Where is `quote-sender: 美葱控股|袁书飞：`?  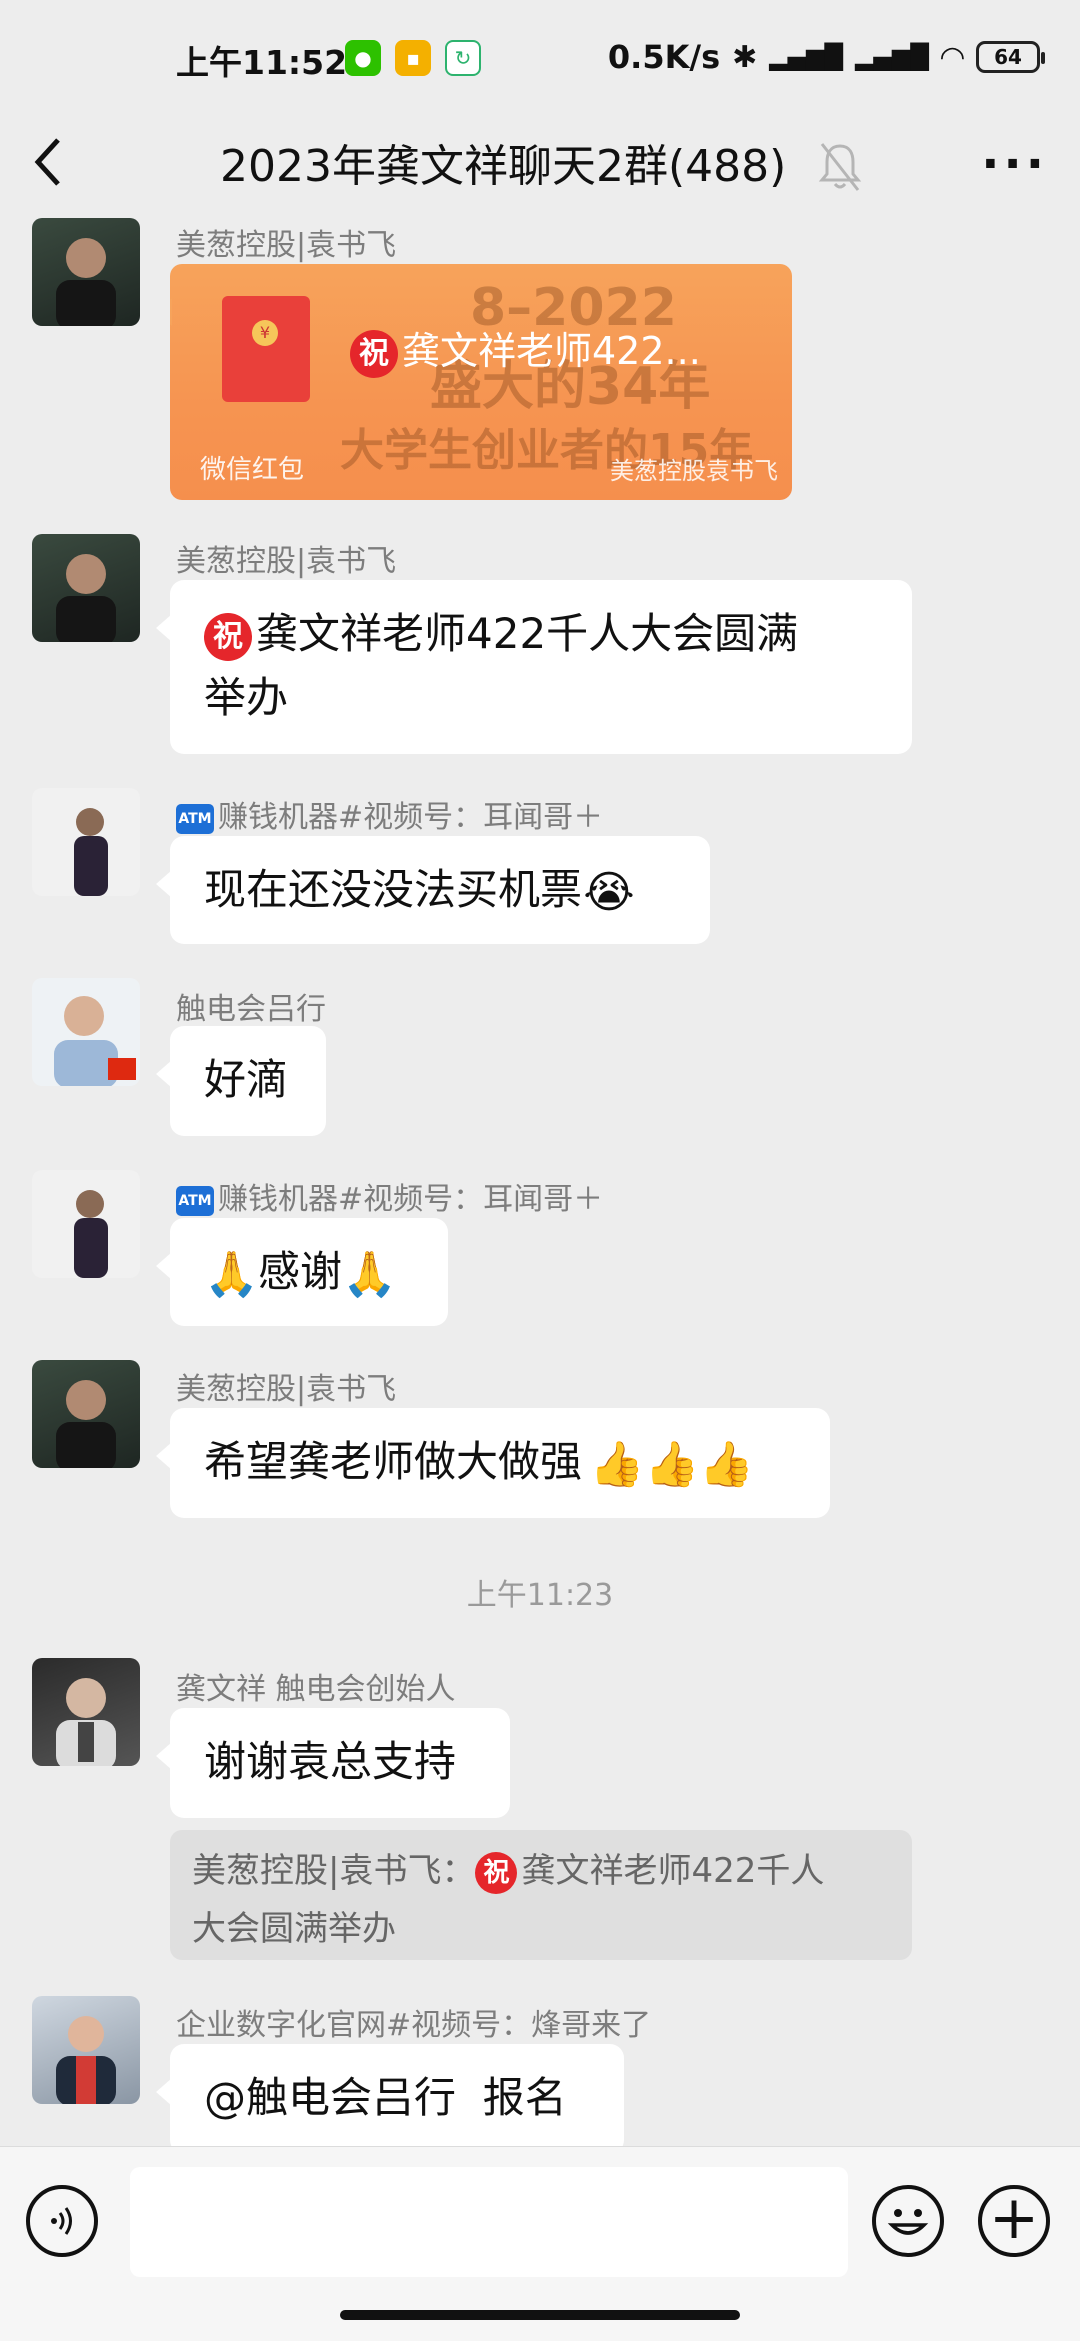
quote-sender: 美葱控股|袁书飞： is located at coordinates (334, 1871).